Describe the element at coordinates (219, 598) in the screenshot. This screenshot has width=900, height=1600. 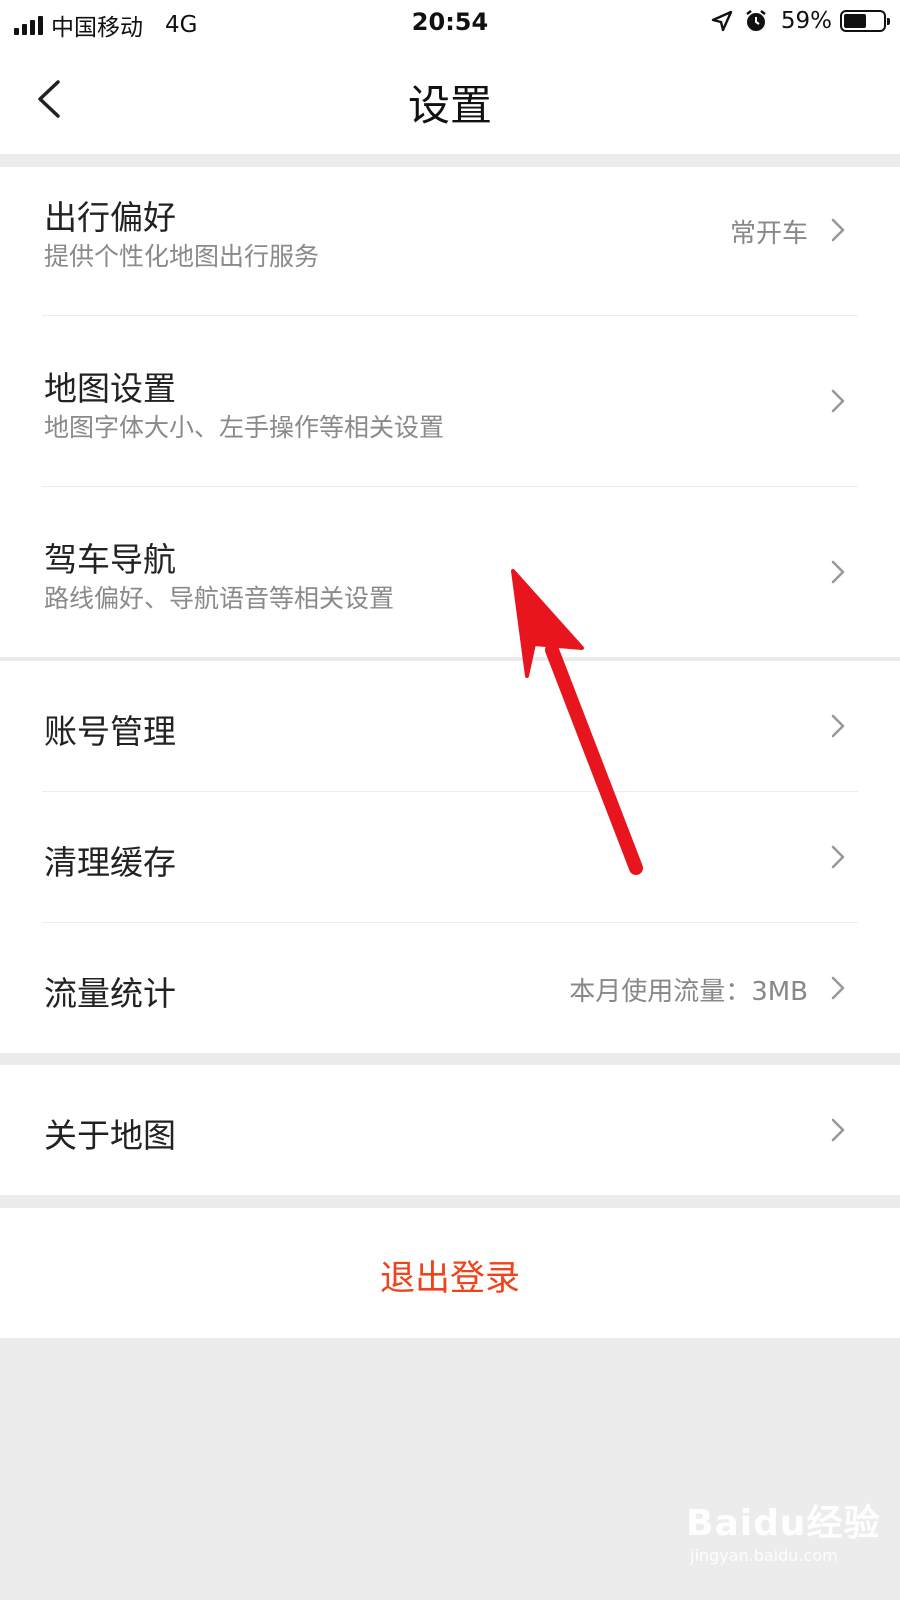
I see `setting-subtitle: 路线偏好、导航语音等相关设置` at that location.